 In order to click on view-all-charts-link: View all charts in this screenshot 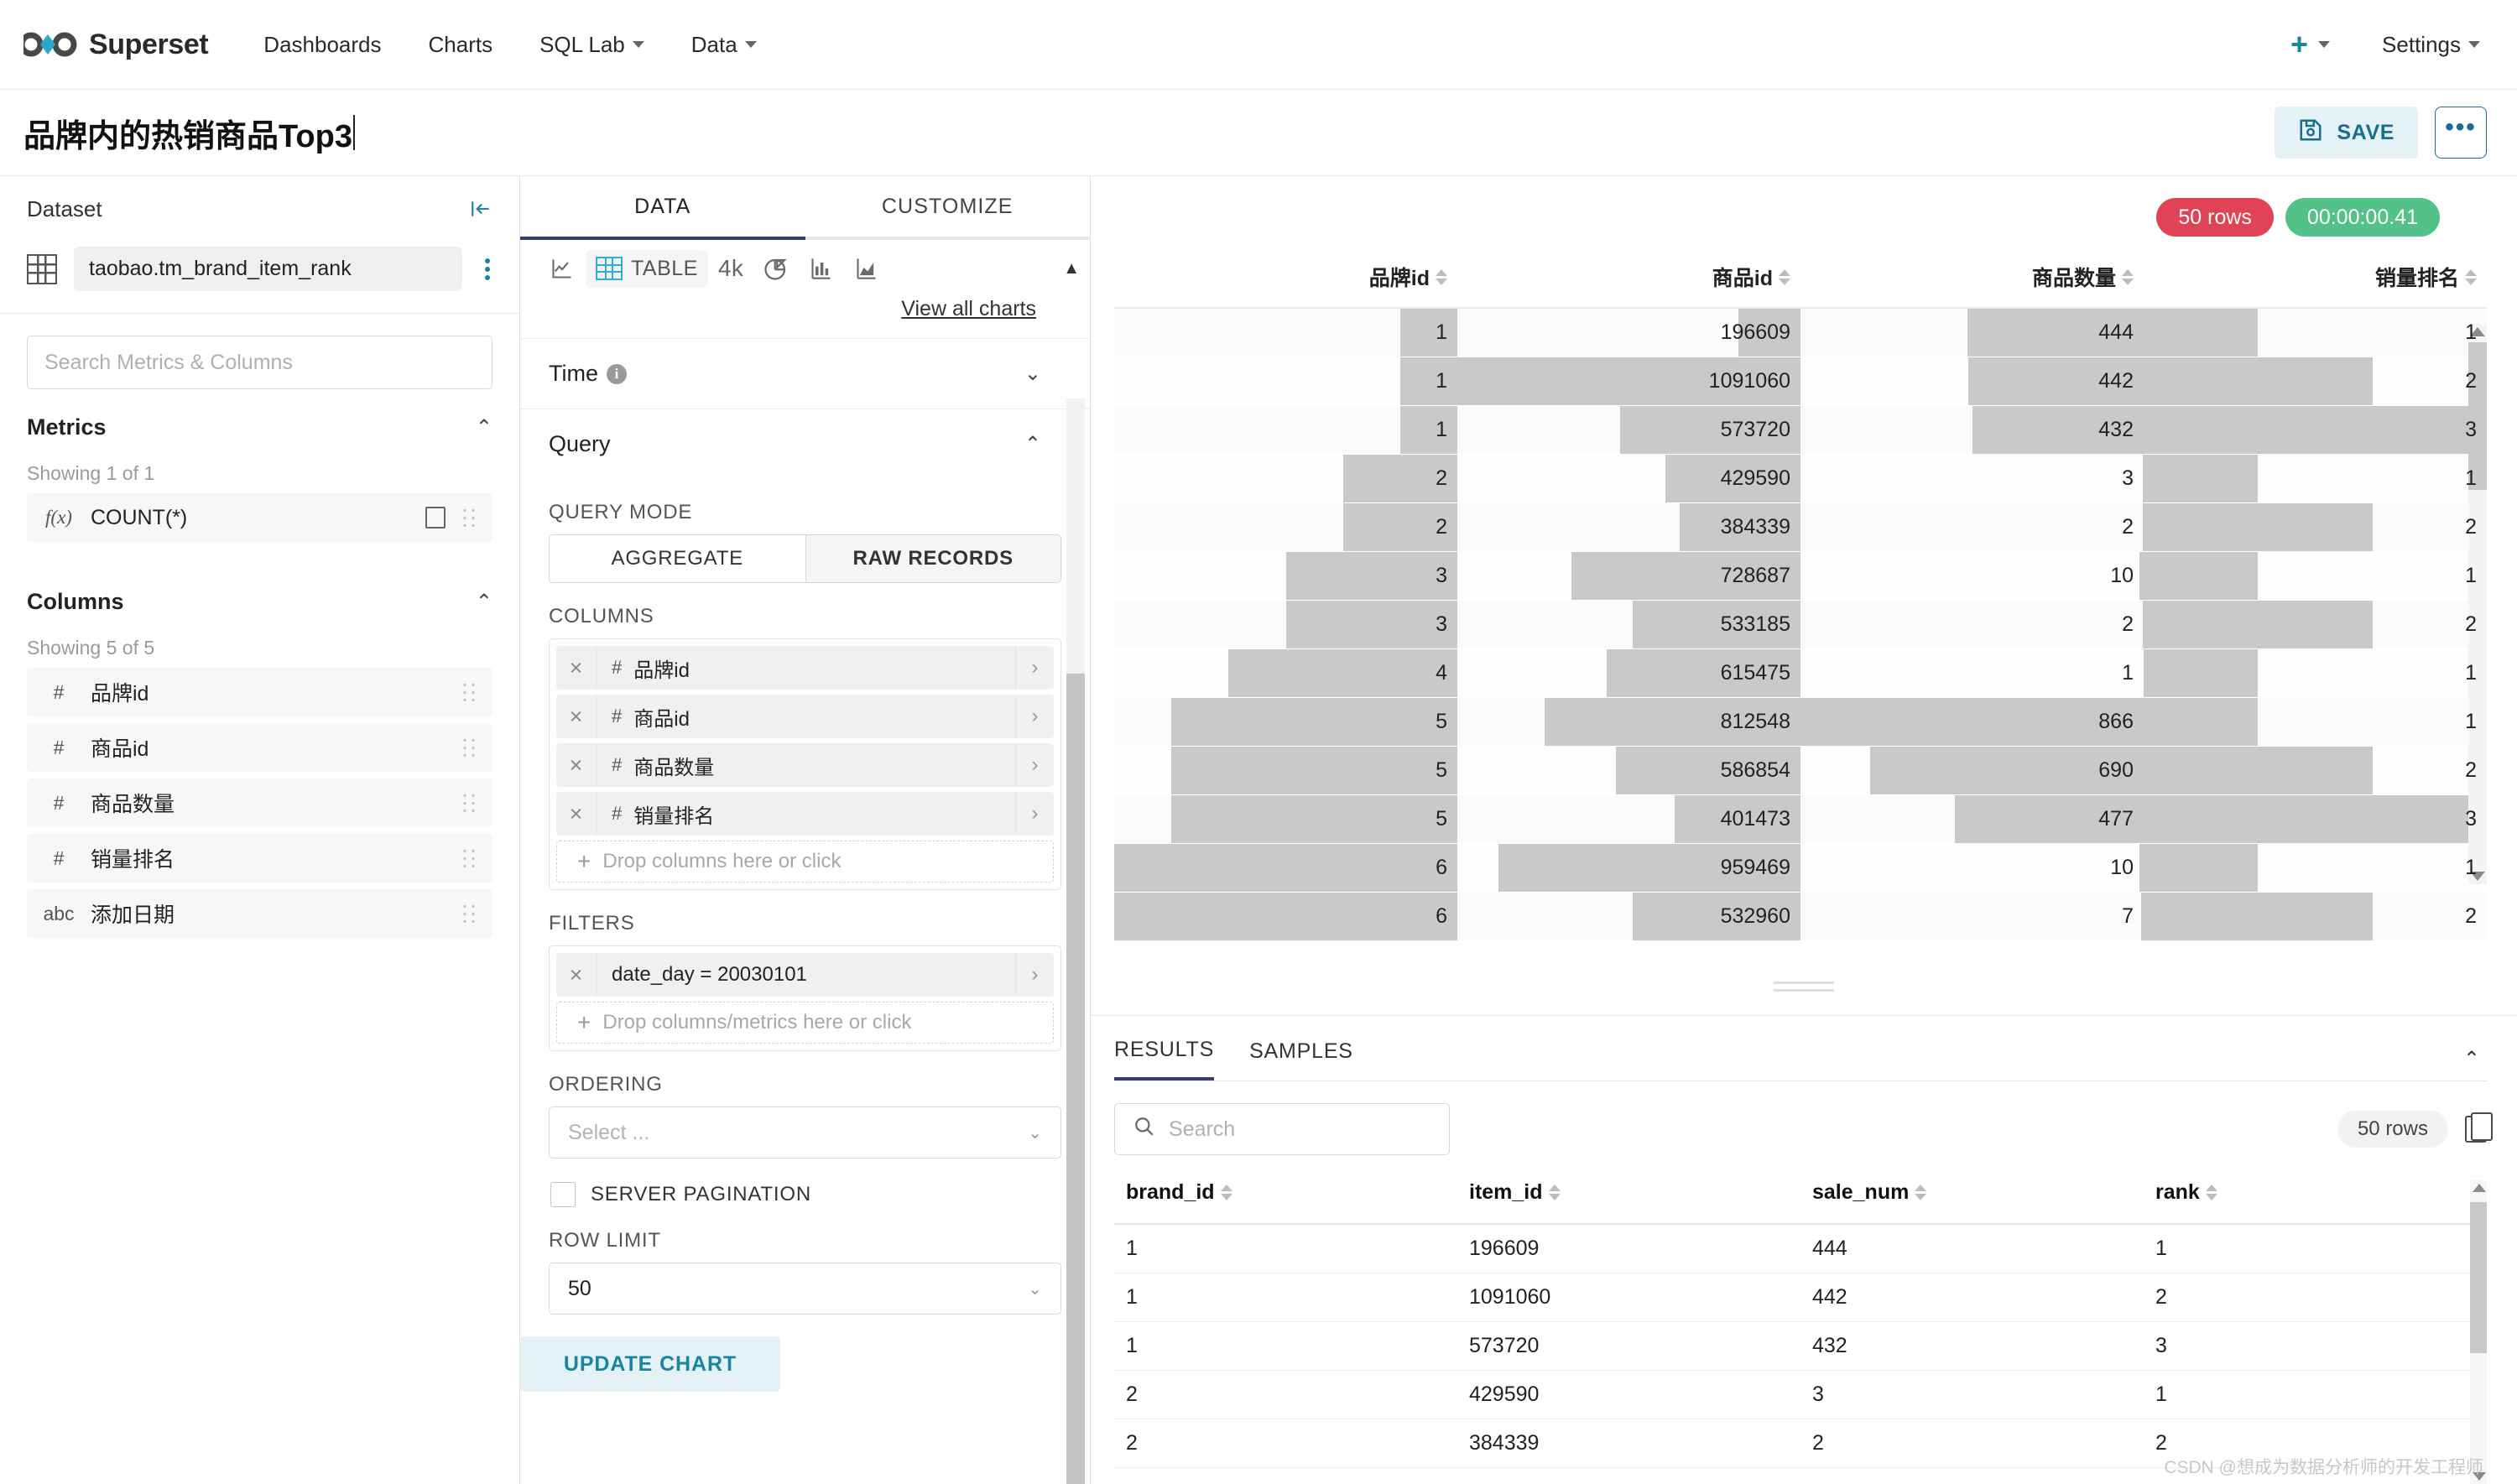, I will do `click(805, 315)`.